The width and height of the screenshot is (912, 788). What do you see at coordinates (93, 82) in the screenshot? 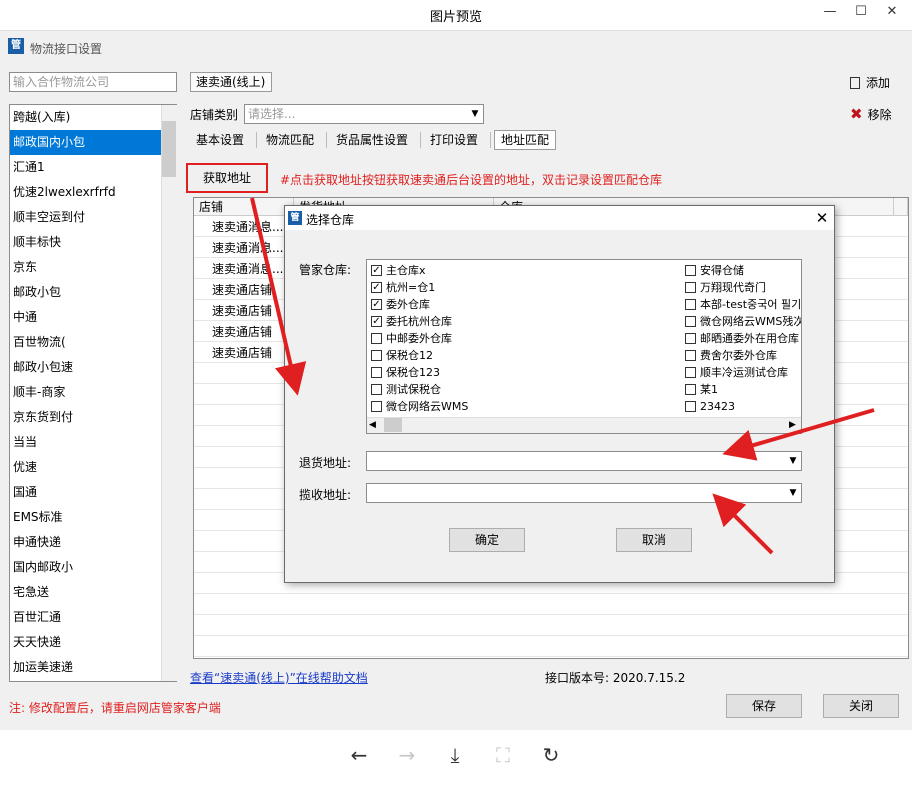
I see `company-search-input: 输入合作物流公司` at bounding box center [93, 82].